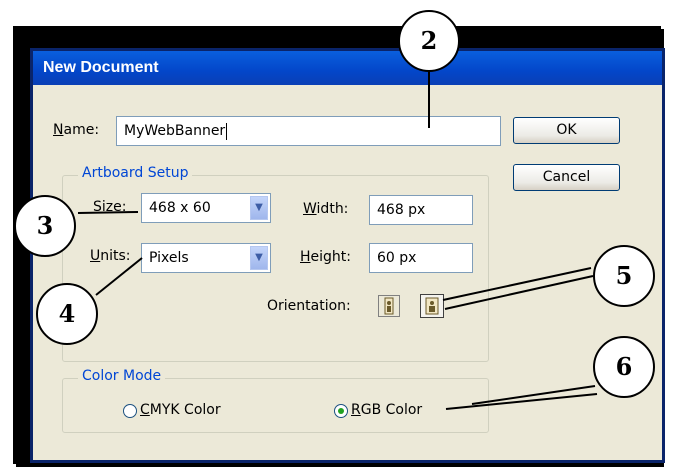 The width and height of the screenshot is (677, 468). Describe the element at coordinates (45, 226) in the screenshot. I see `callout-3: 3` at that location.